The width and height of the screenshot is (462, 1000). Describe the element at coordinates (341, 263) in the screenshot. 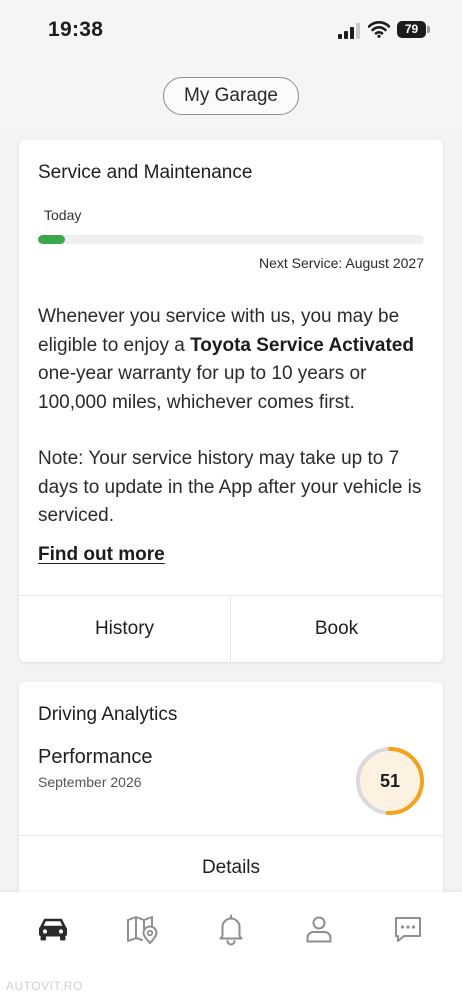

I see `next-service-date: Next Service: August 2027` at that location.